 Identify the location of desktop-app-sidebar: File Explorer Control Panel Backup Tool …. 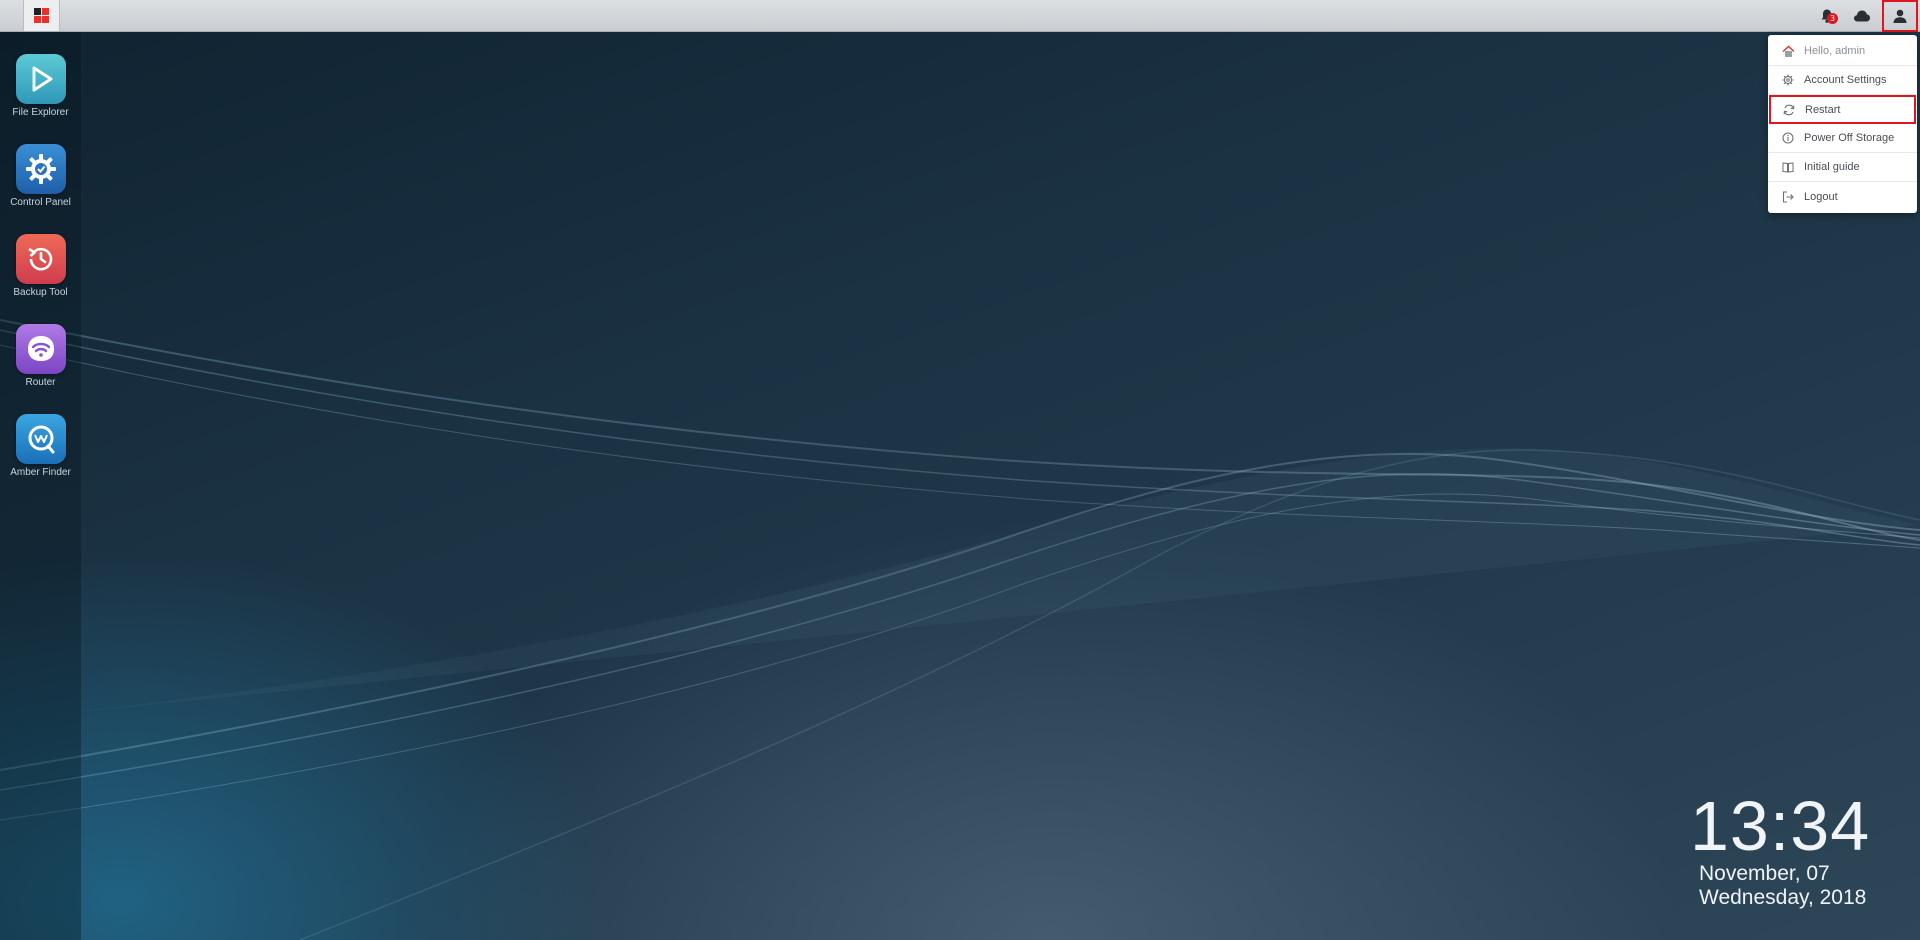
(40, 486).